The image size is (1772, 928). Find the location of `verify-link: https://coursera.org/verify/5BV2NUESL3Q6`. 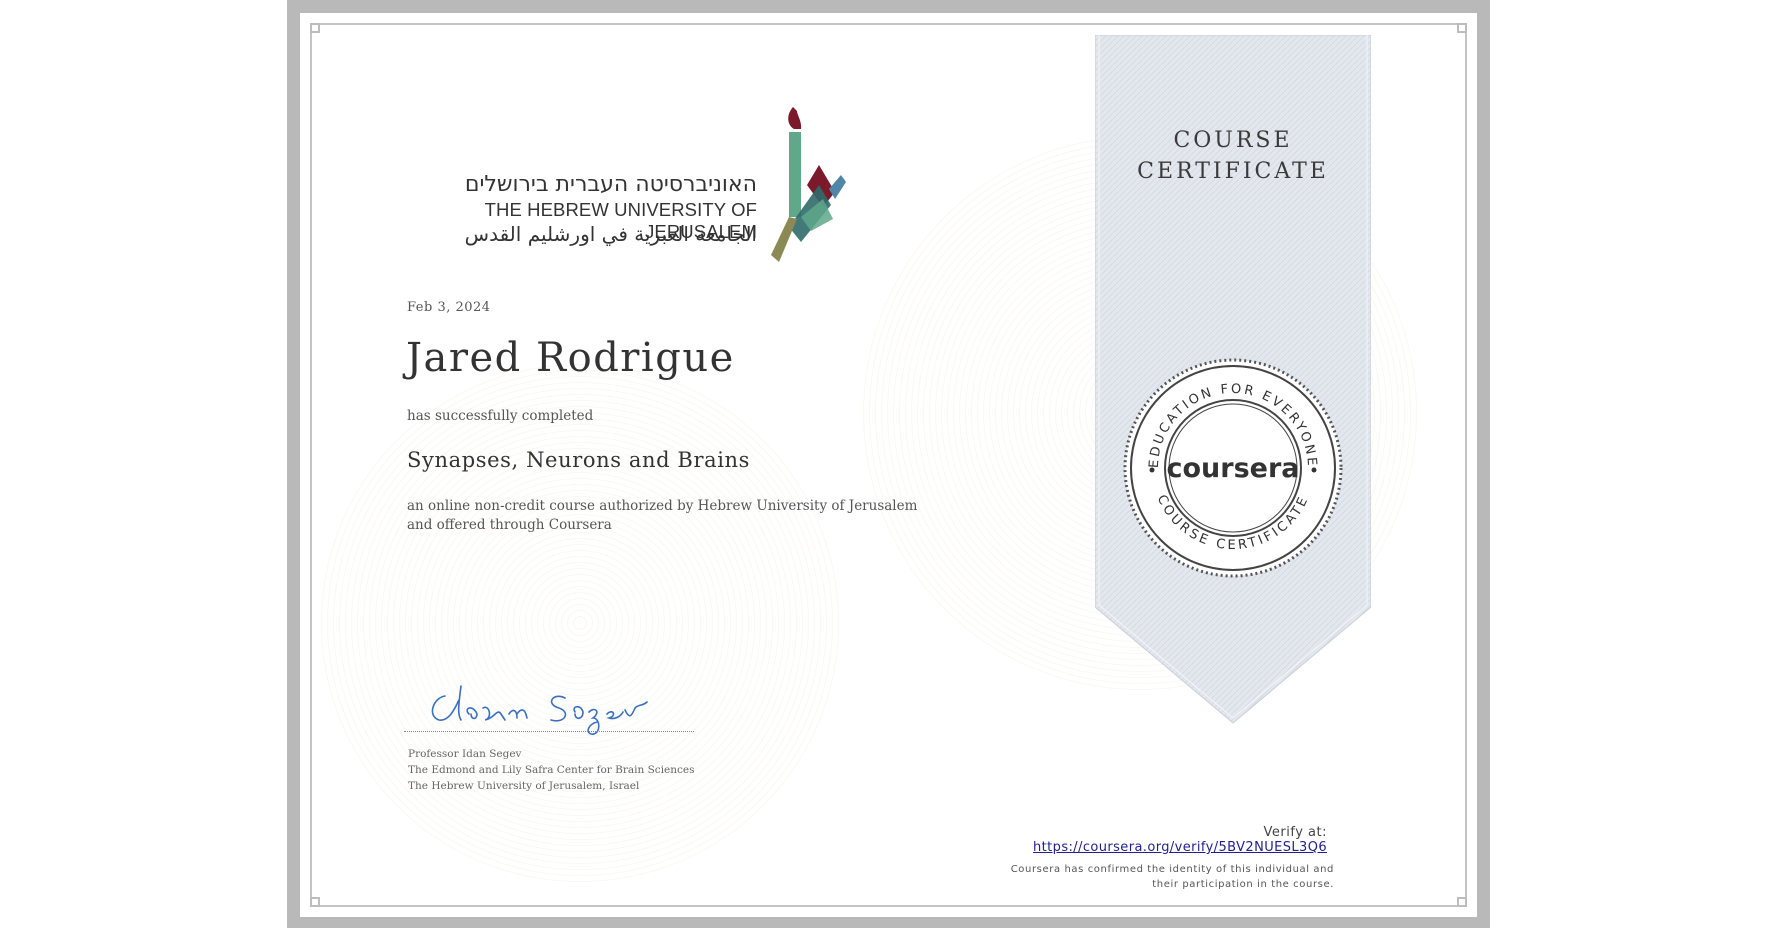

verify-link: https://coursera.org/verify/5BV2NUESL3Q6 is located at coordinates (1180, 847).